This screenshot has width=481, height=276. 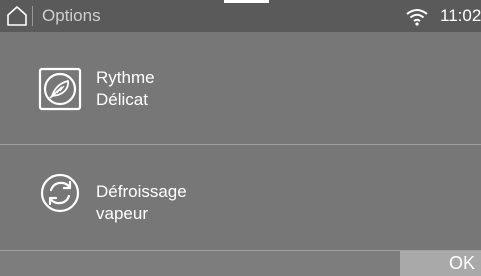 I want to click on top-indicator, so click(x=246, y=1).